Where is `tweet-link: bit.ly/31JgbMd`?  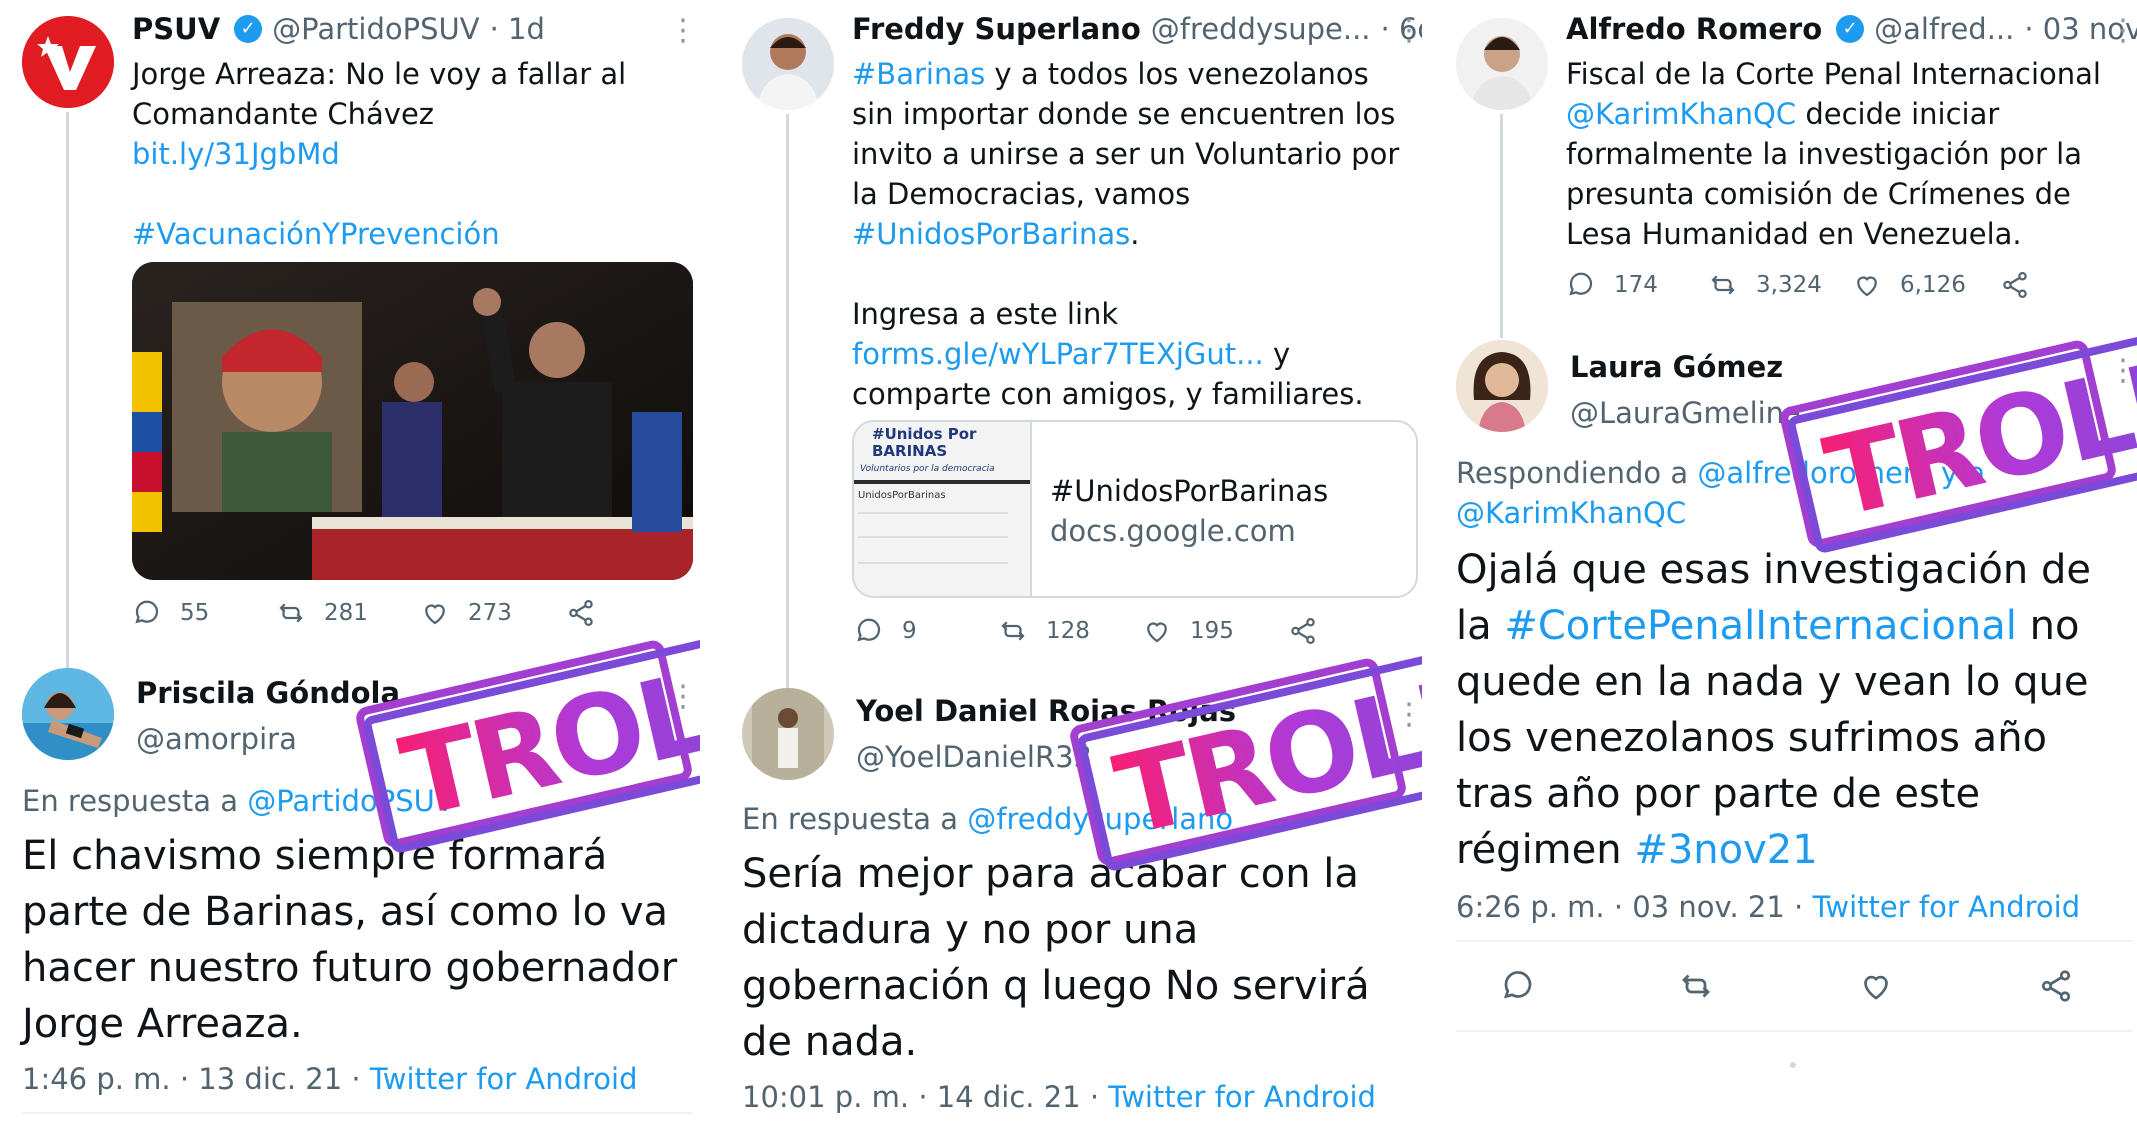
tweet-link: bit.ly/31JgbMd is located at coordinates (412, 154).